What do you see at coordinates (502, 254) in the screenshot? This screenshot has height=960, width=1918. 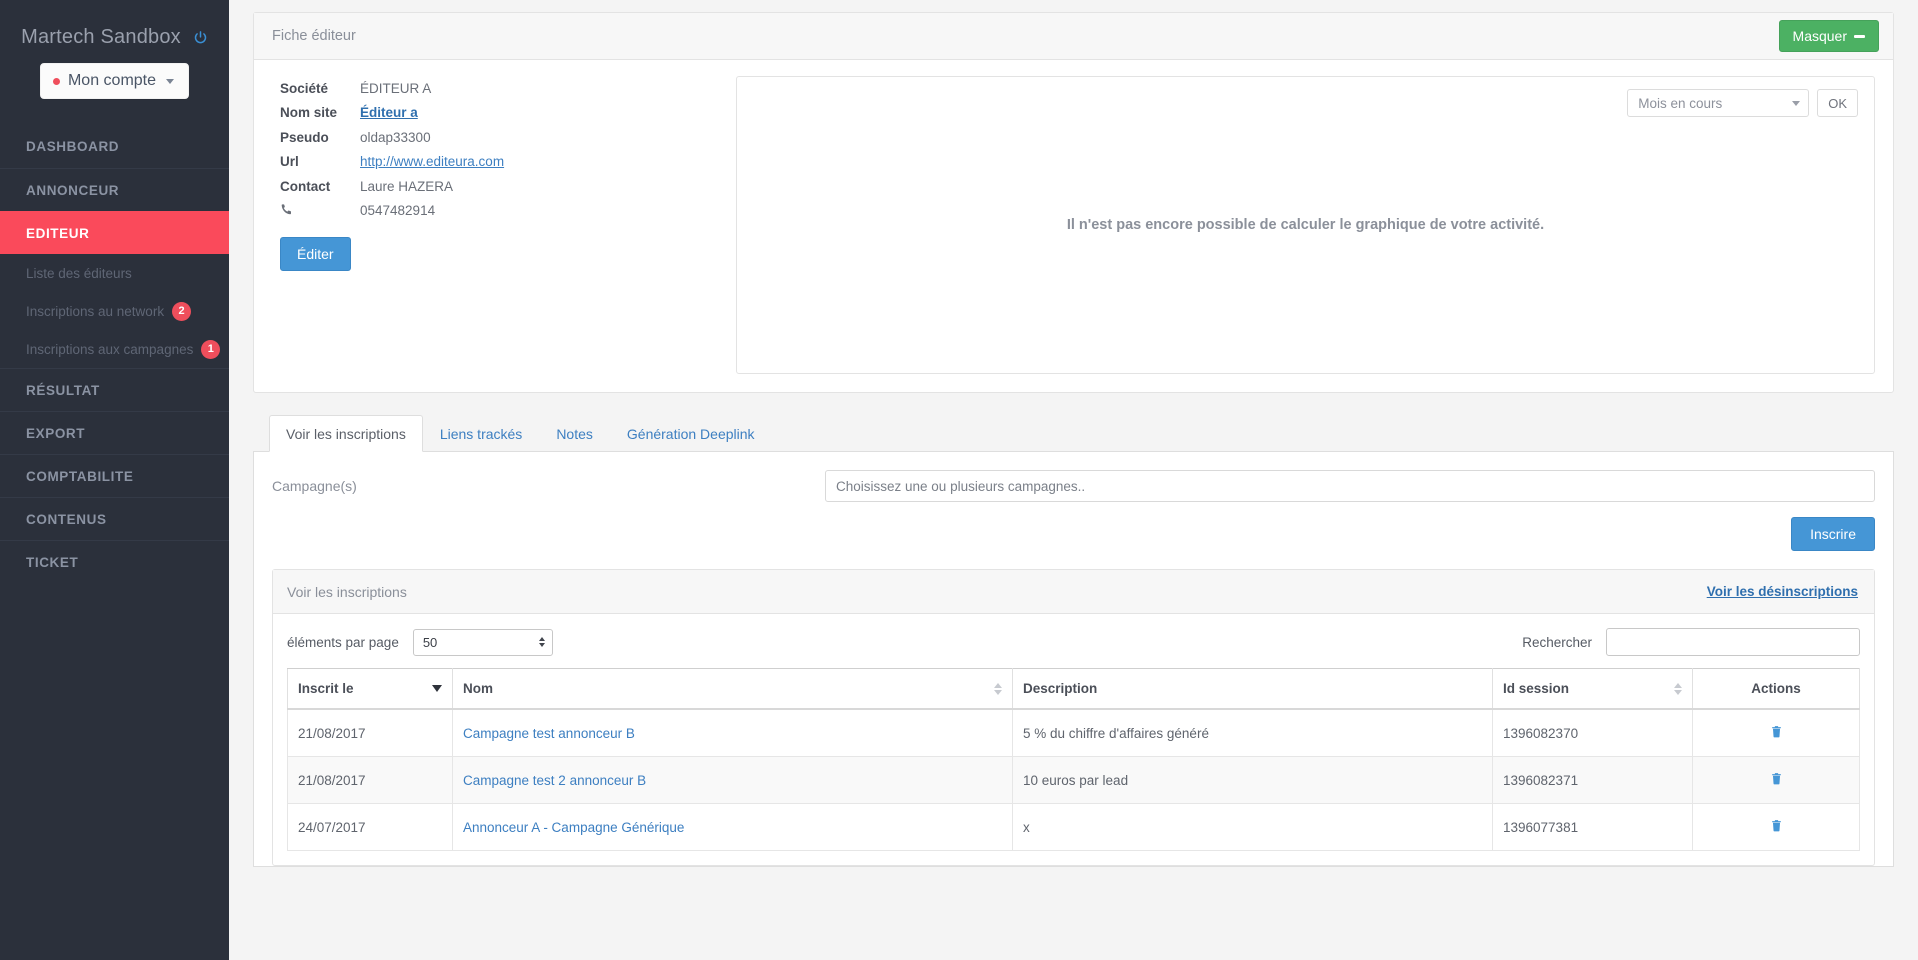 I see `edit-button-wrap: Éditer` at bounding box center [502, 254].